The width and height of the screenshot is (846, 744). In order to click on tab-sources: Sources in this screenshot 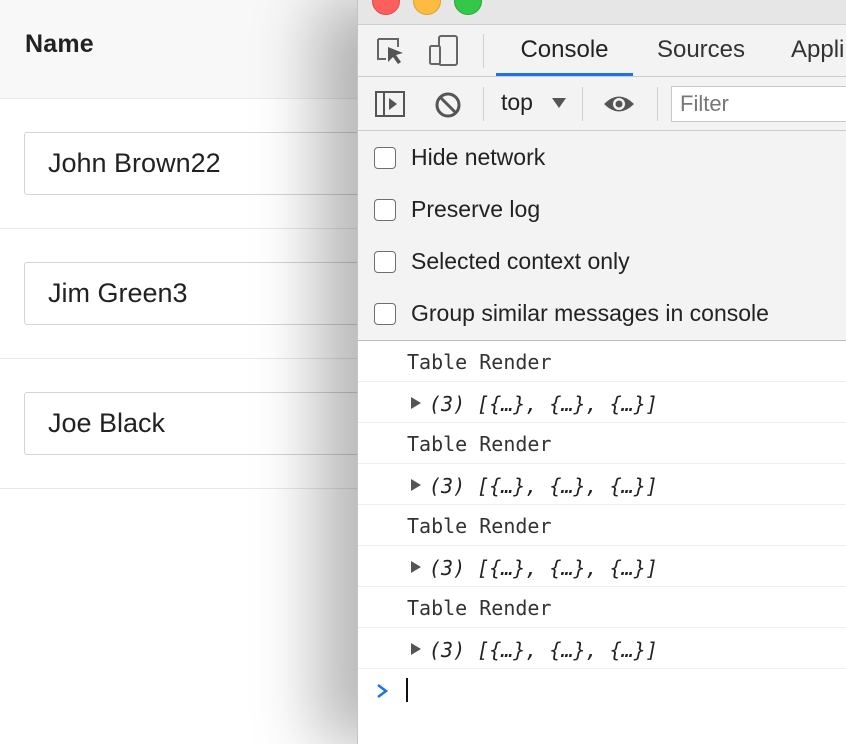, I will do `click(701, 50)`.